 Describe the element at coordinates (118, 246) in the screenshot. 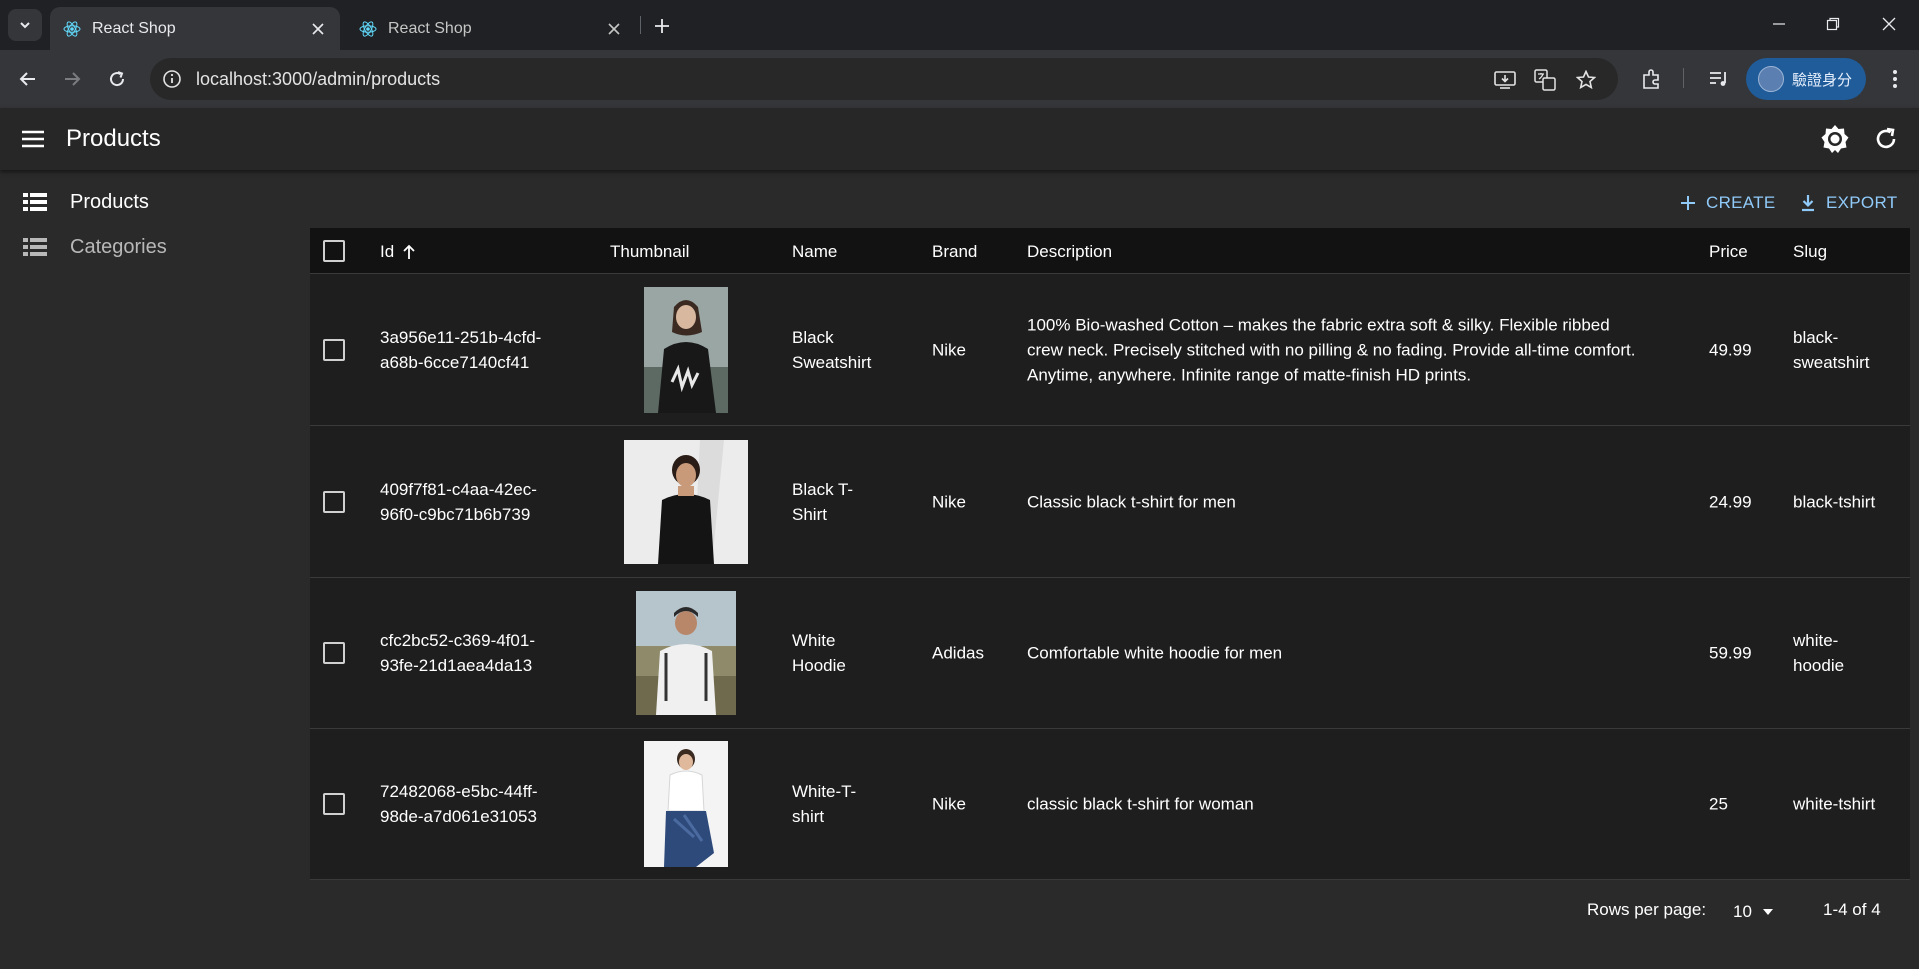

I see `sidebar-item-label: Categories` at that location.